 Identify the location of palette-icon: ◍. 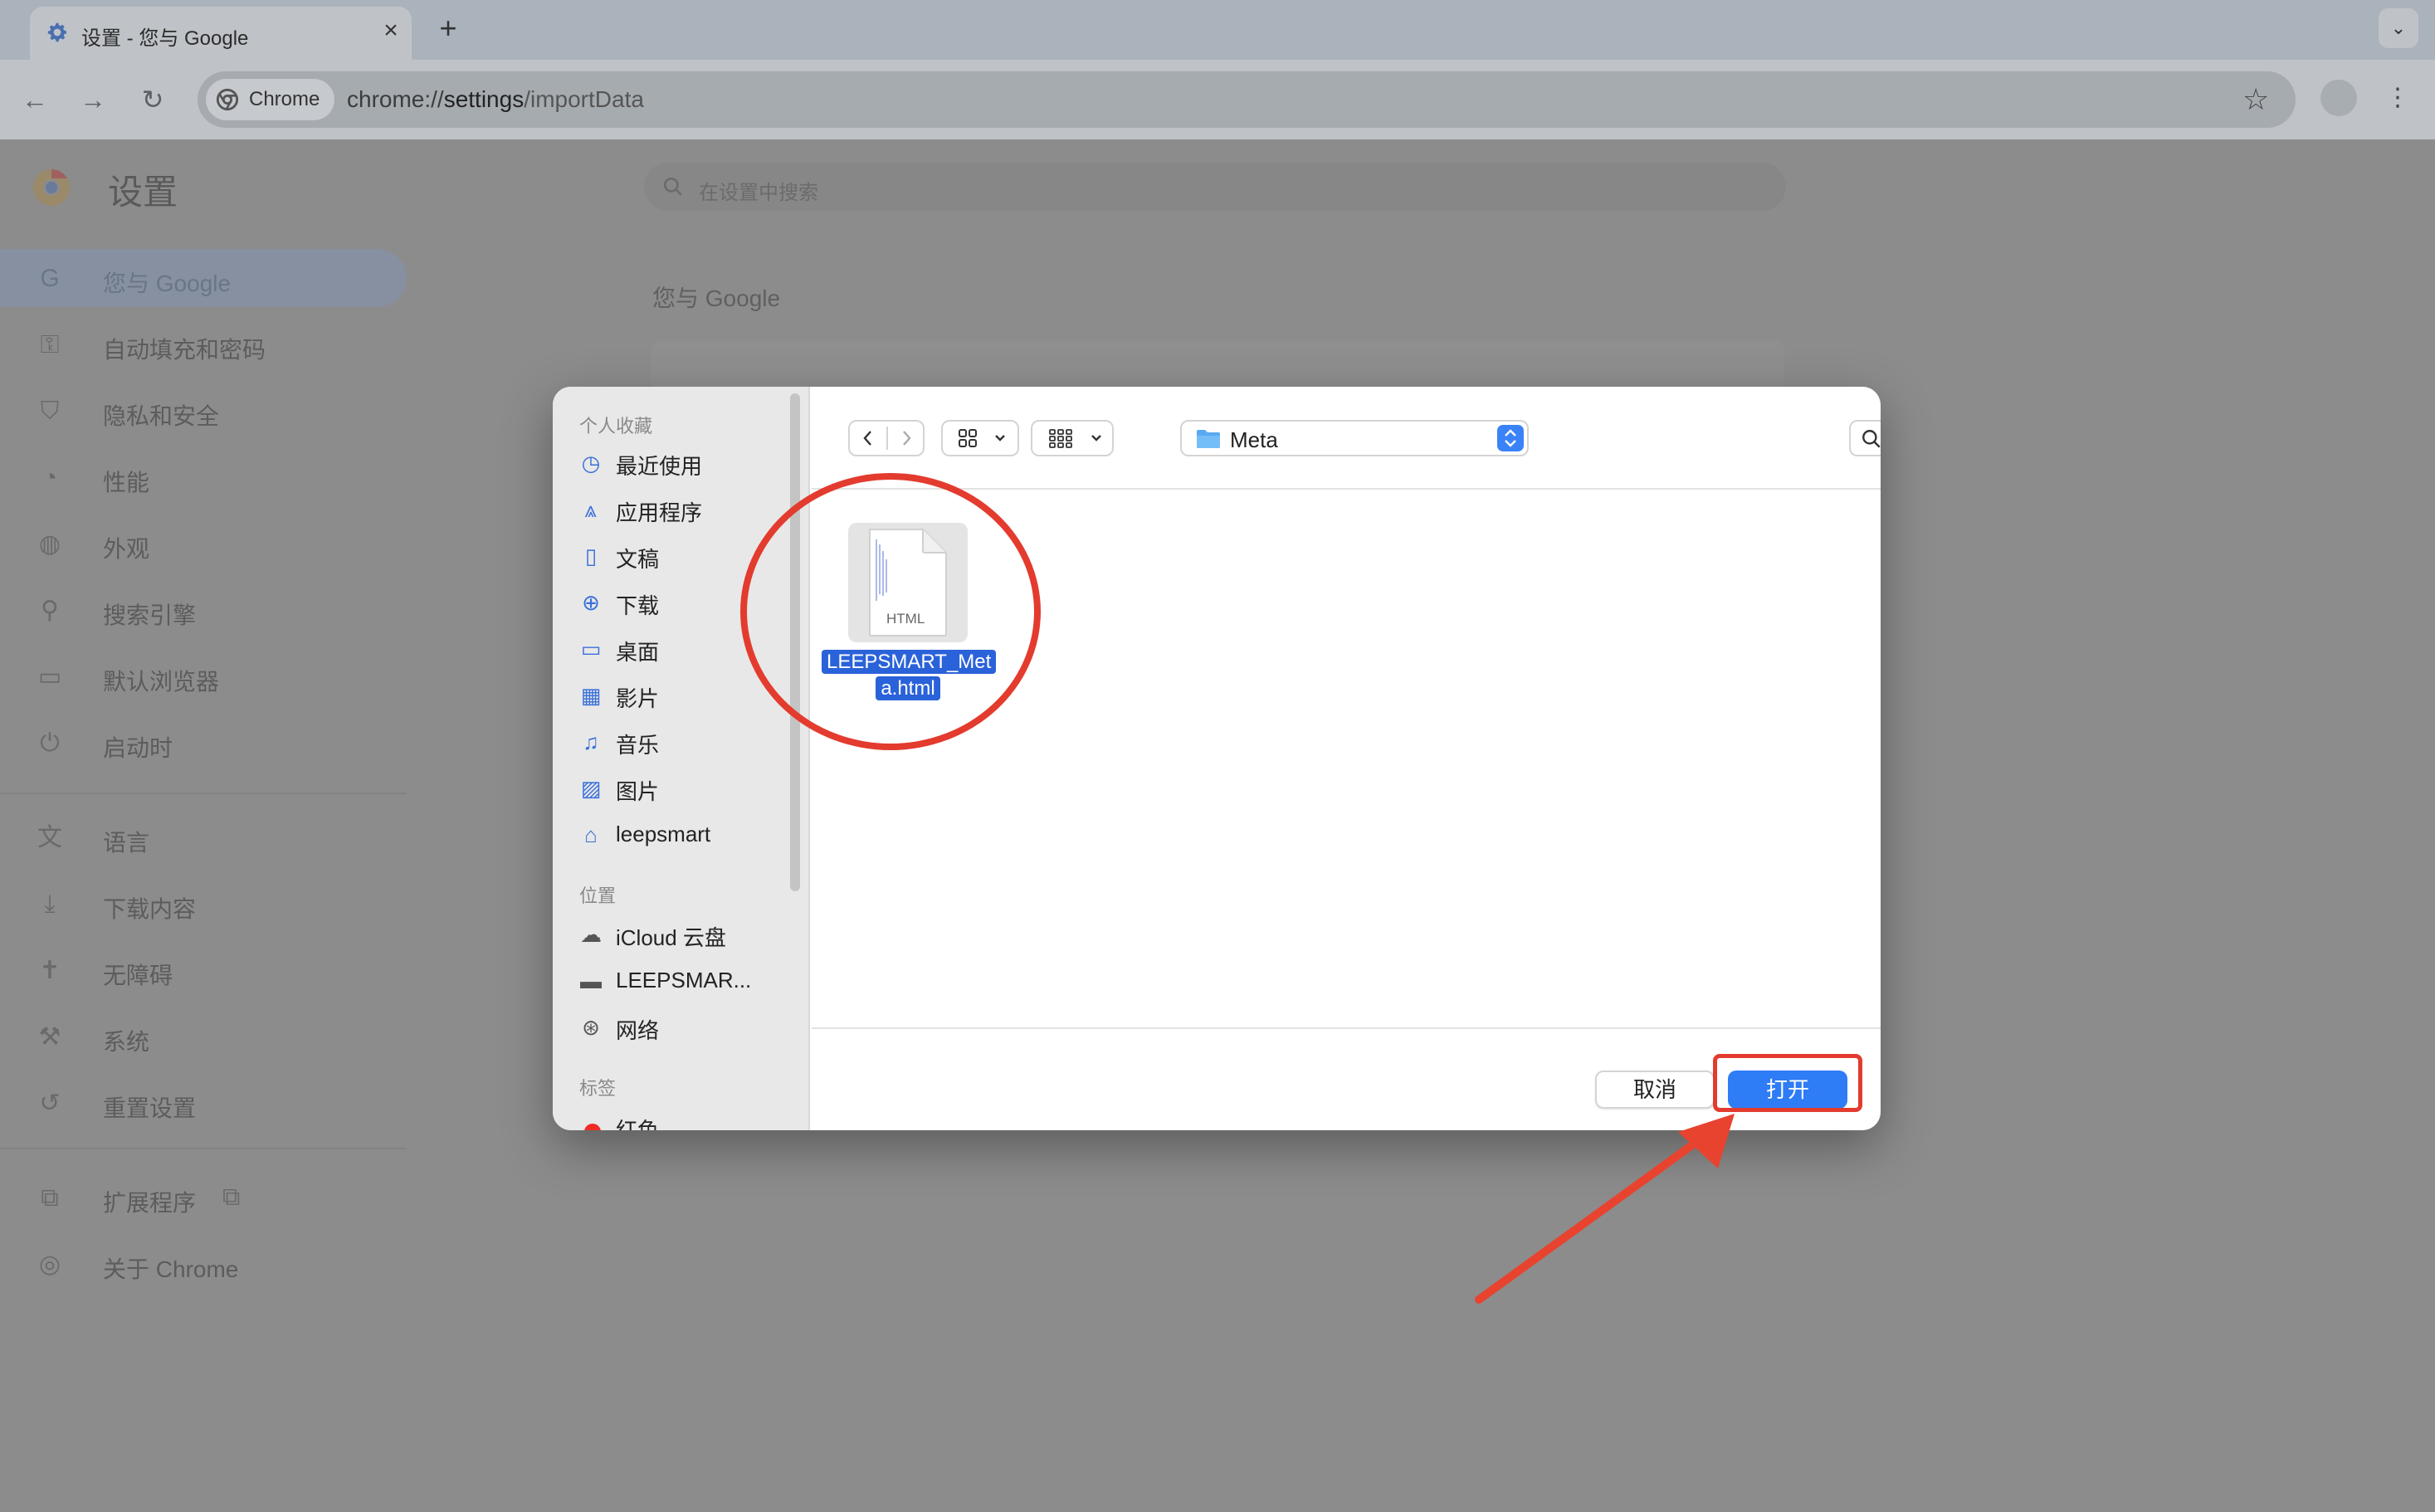
(50, 544).